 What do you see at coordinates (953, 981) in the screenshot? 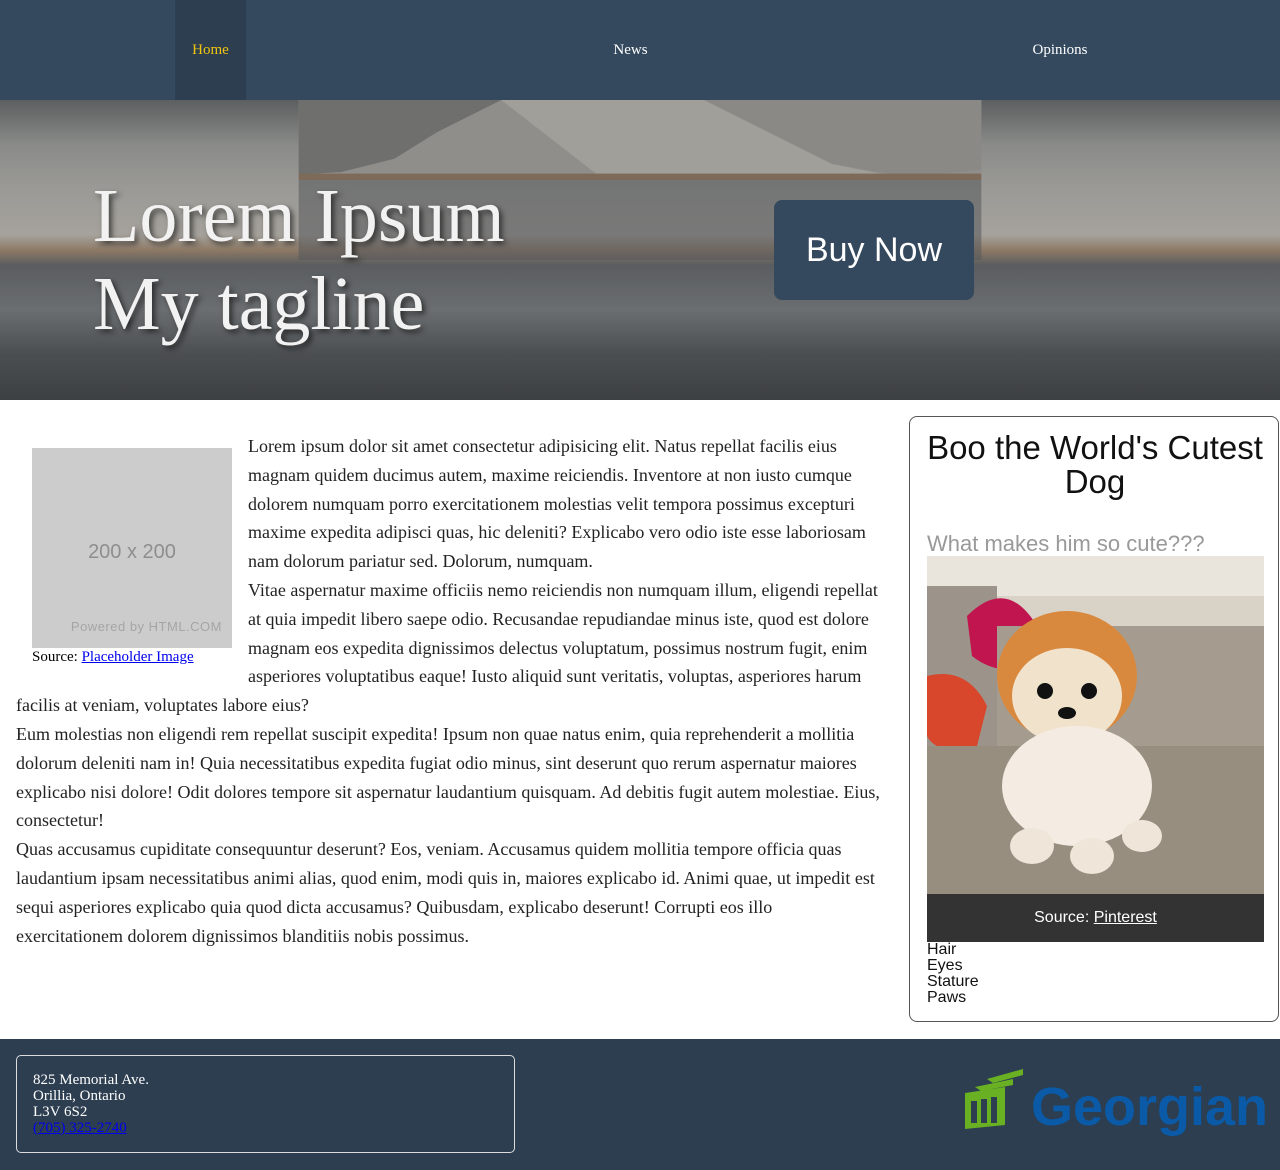
I see `trait-item: Stature` at bounding box center [953, 981].